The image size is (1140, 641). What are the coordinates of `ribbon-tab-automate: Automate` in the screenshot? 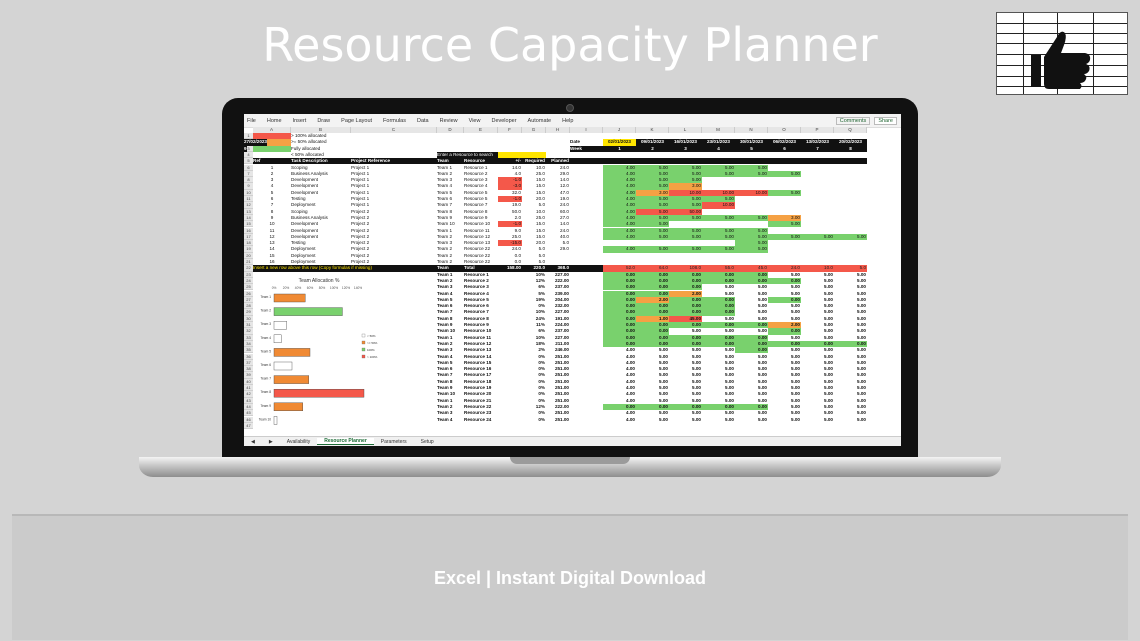 It's located at (540, 121).